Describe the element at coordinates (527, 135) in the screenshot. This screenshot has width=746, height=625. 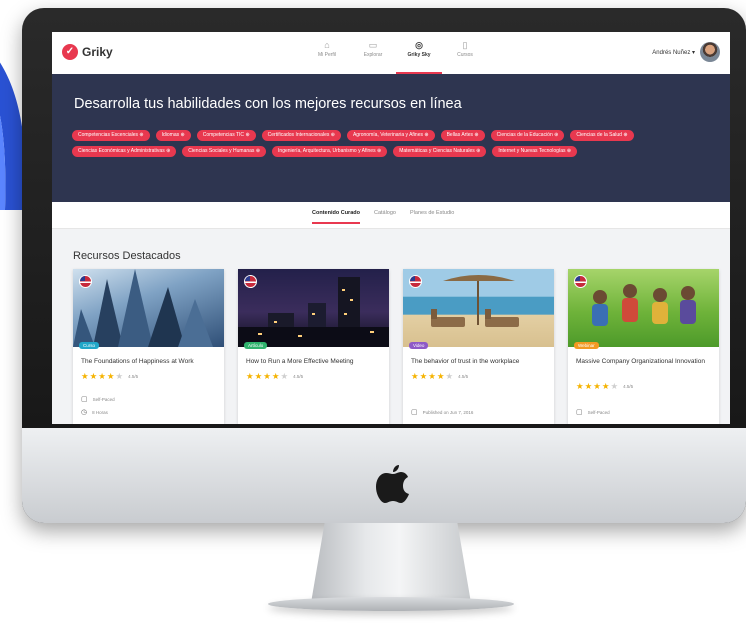
I see `chip-category: Ciencias de la Educación` at that location.